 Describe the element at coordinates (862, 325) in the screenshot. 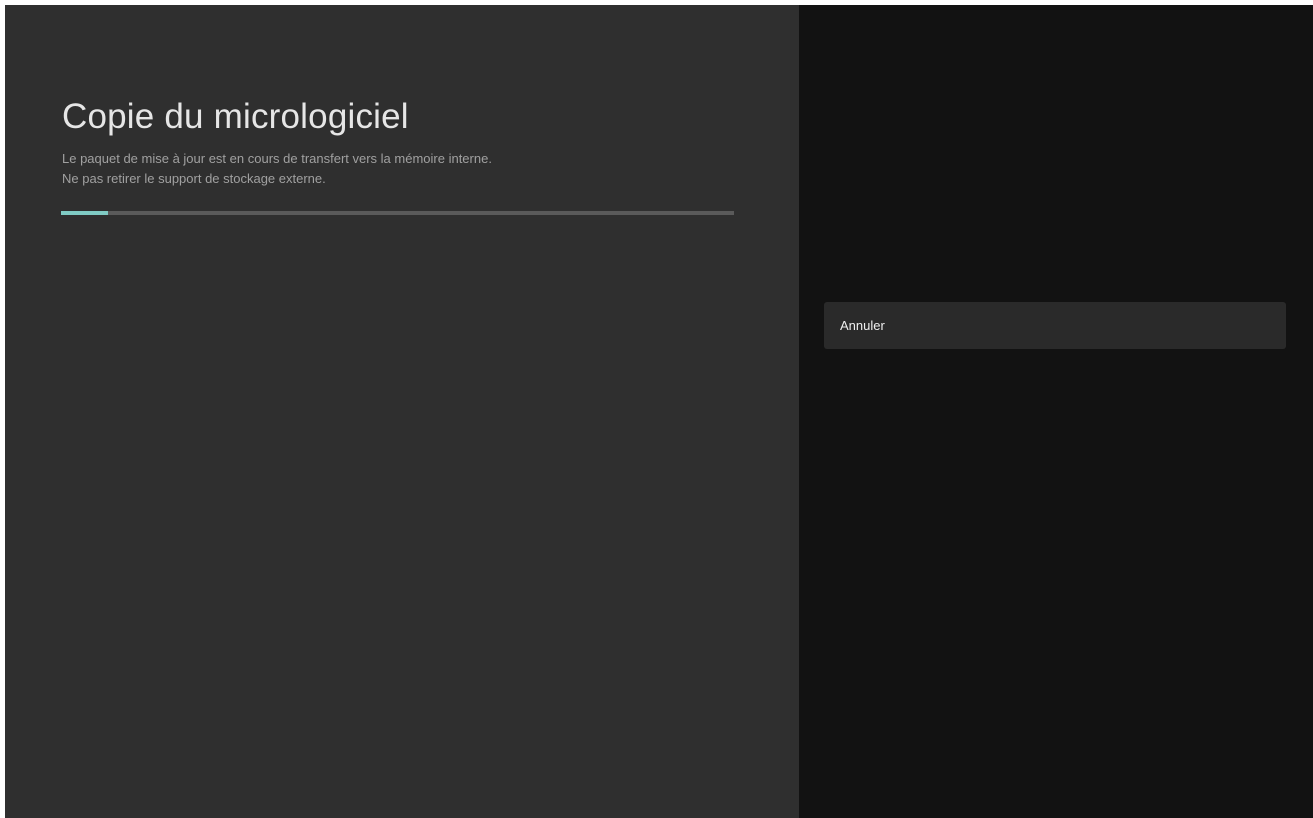

I see `cancel-button-label: Annuler` at that location.